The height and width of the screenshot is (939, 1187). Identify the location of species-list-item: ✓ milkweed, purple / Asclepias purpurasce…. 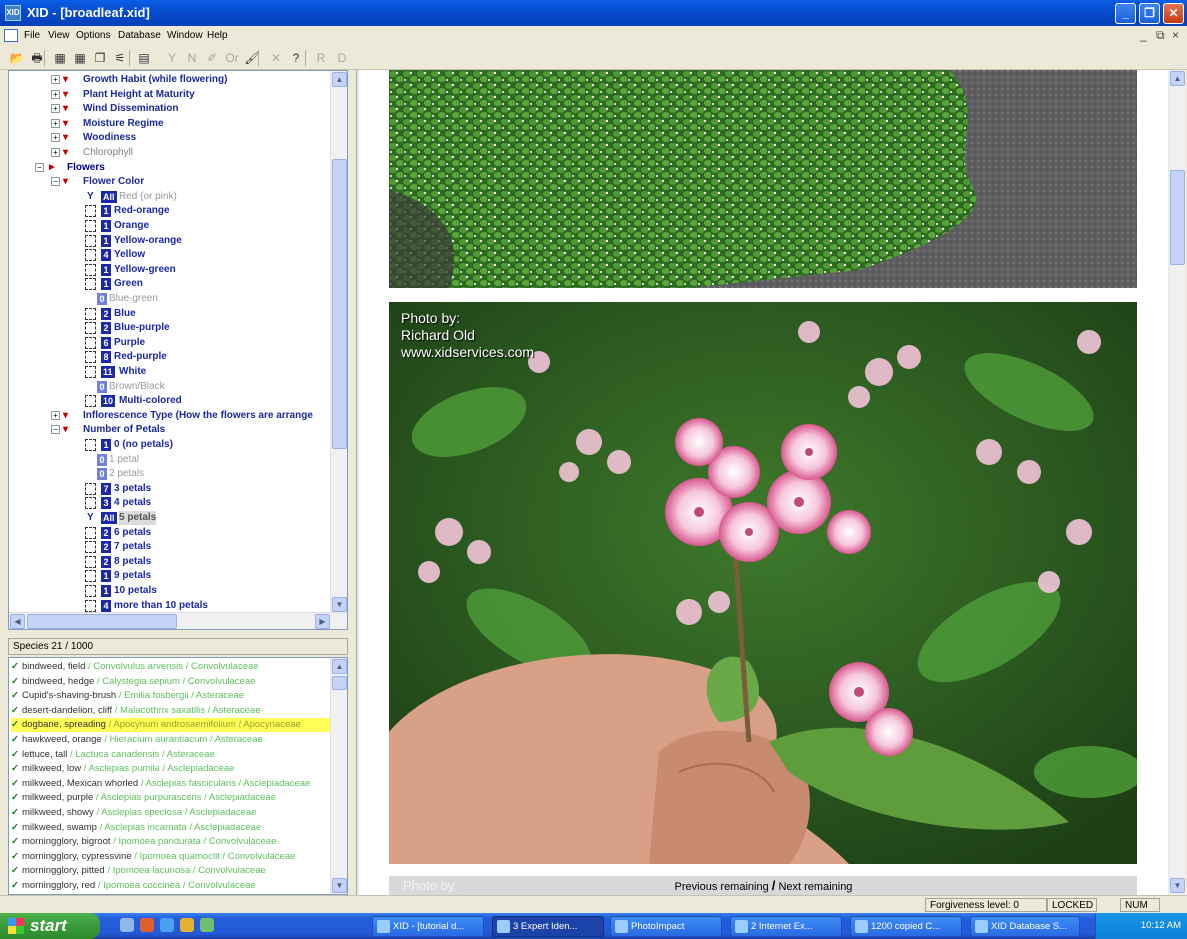
(171, 798).